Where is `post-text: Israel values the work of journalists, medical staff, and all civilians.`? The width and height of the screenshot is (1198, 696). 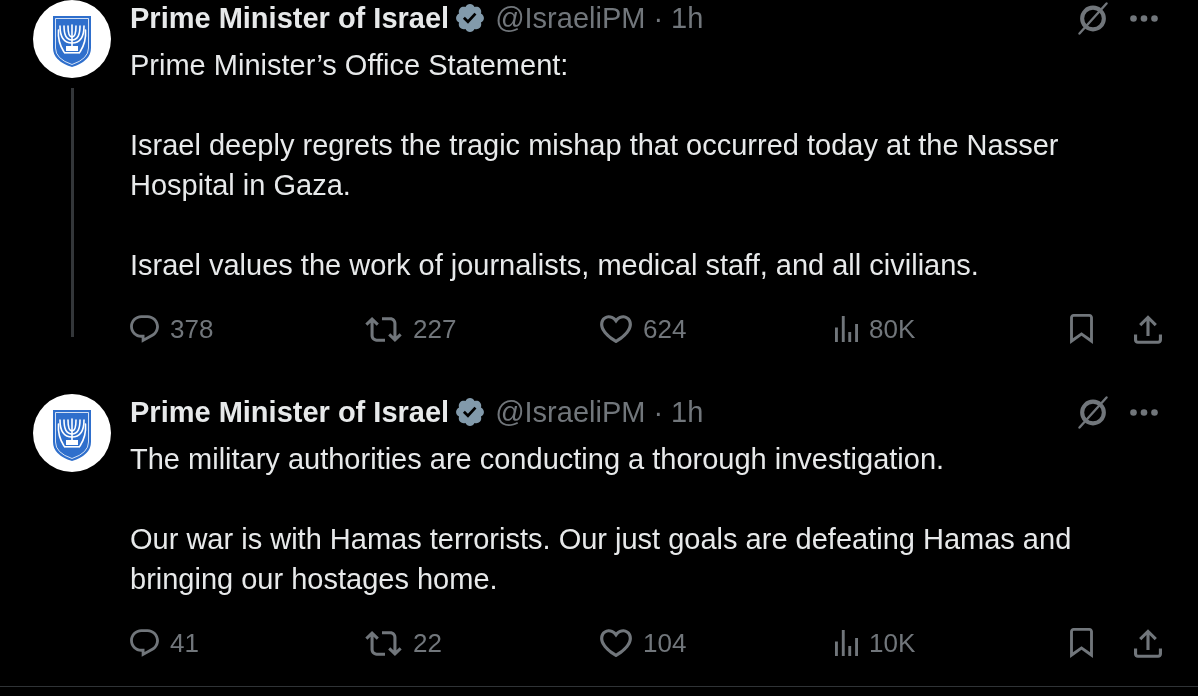 post-text: Israel values the work of journalists, medical staff, and all civilians. is located at coordinates (555, 265).